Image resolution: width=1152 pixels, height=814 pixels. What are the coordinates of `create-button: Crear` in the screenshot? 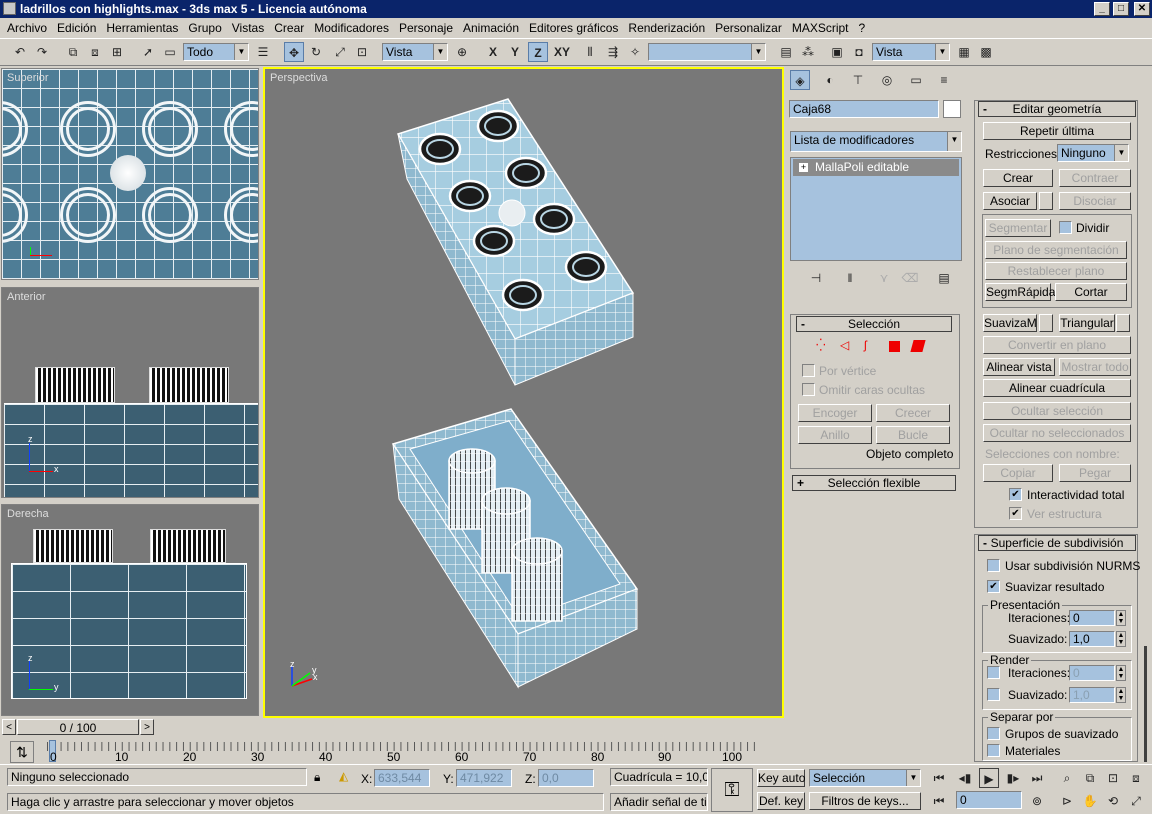 It's located at (1018, 178).